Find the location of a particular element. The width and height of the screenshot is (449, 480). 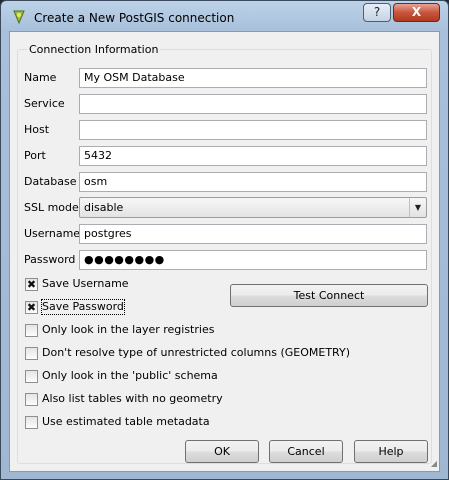

no-geometry-label: Also list tables with no geometry is located at coordinates (132, 398).